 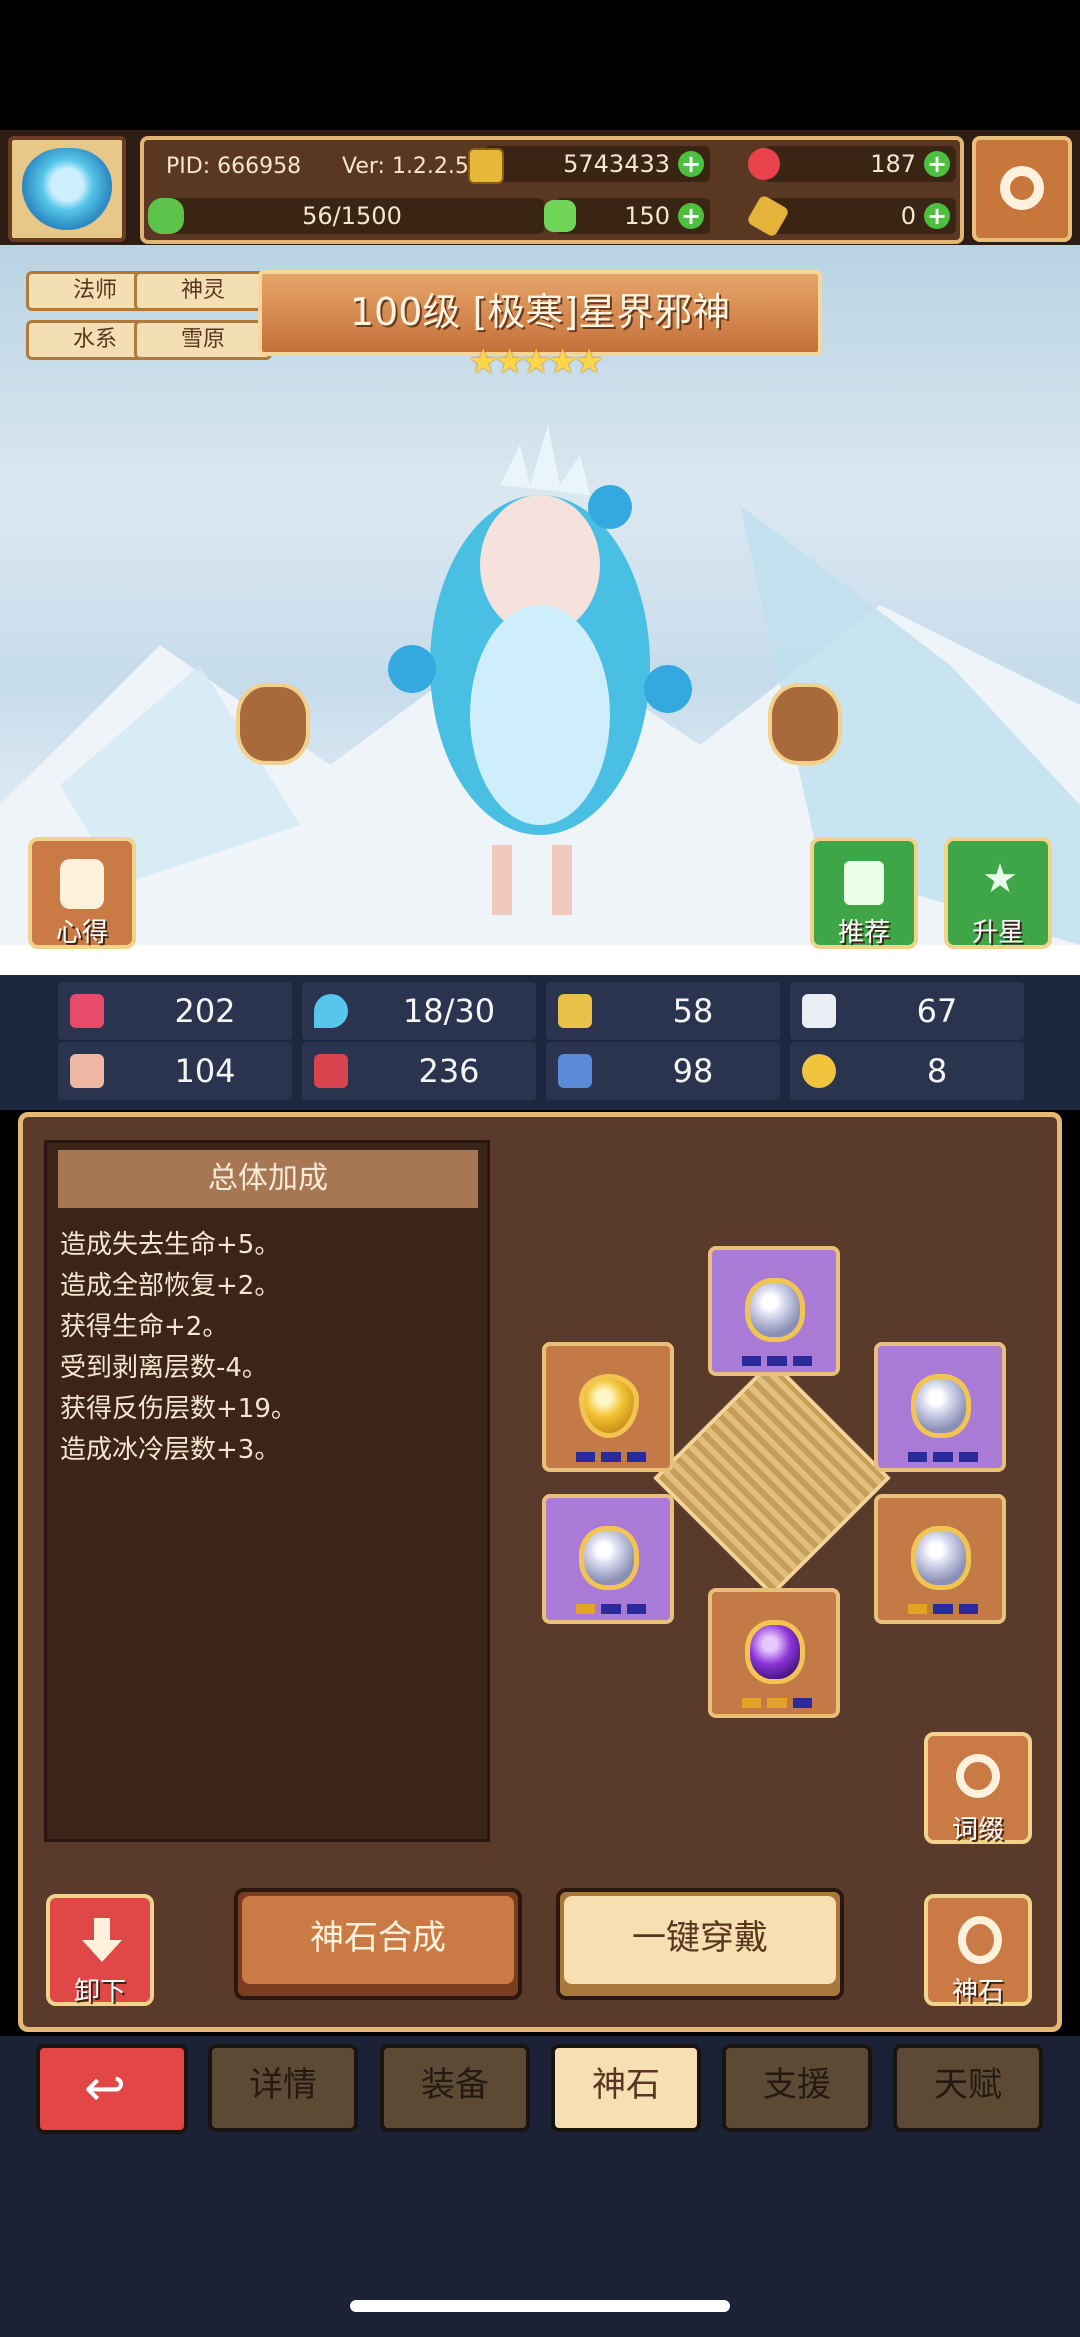 I want to click on godstone-button: 神石, so click(x=978, y=1950).